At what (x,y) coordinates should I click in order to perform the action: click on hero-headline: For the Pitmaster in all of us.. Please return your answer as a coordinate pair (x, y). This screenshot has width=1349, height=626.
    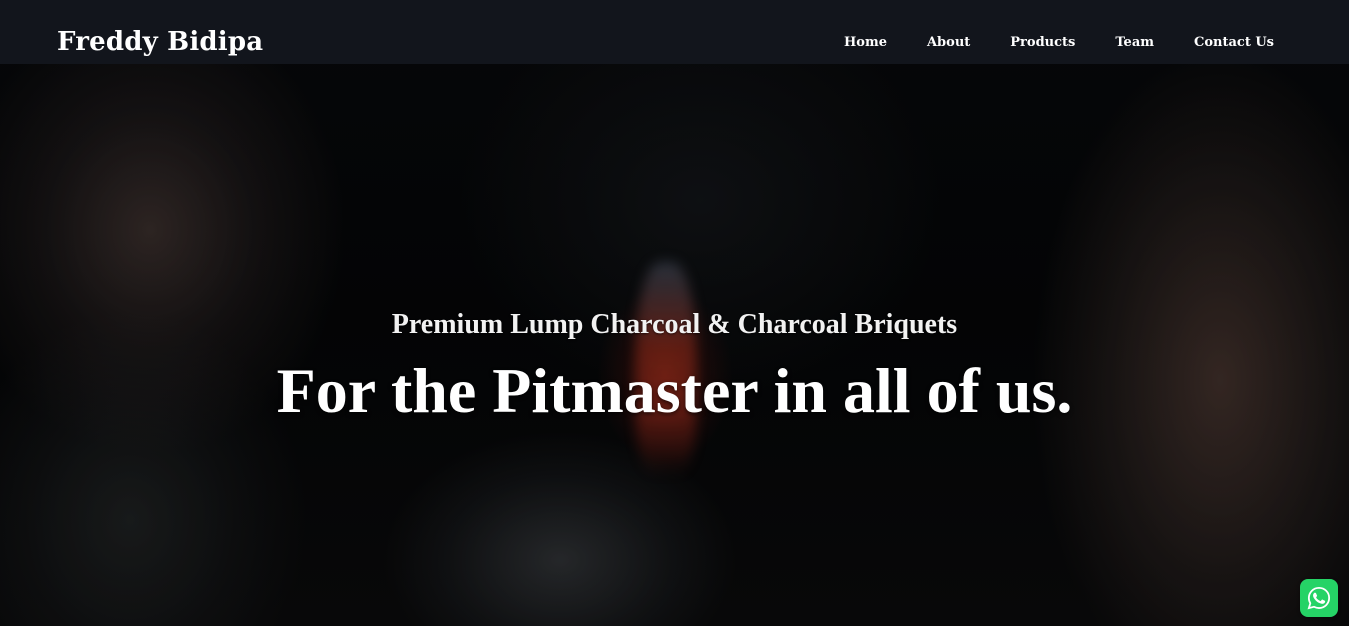
    Looking at the image, I should click on (674, 390).